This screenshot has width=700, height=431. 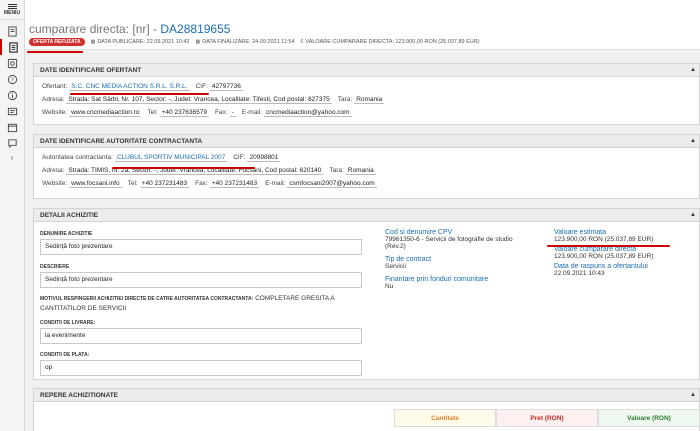 I want to click on livrare-label: CONDITII DE LIVRARE:, so click(x=68, y=323).